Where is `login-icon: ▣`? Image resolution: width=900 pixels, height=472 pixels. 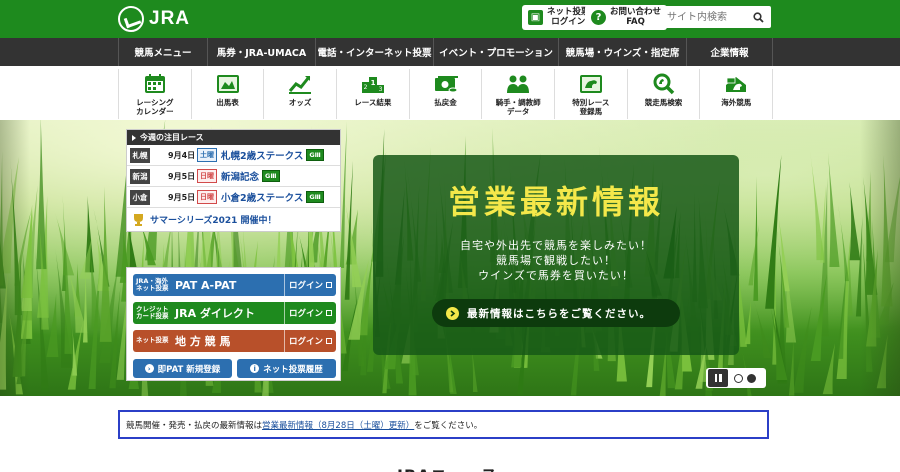 login-icon: ▣ is located at coordinates (535, 17).